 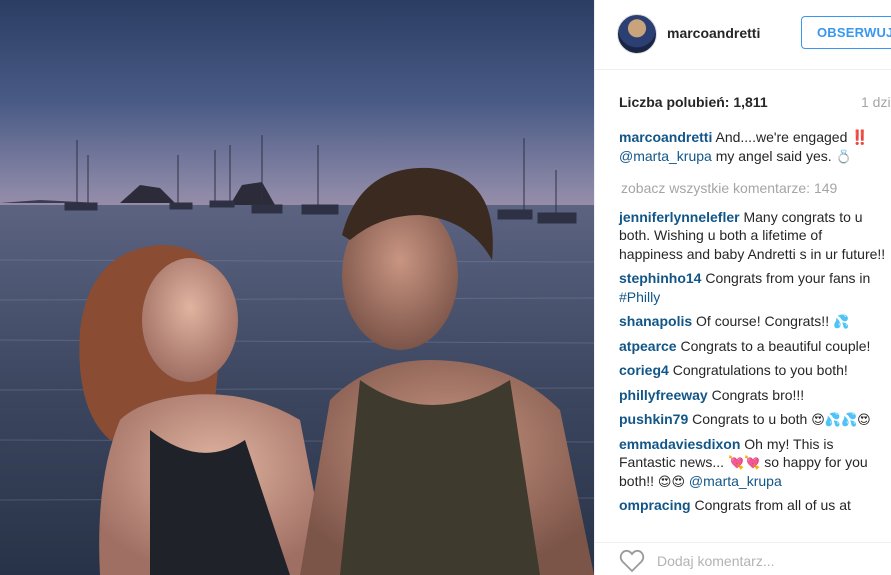 I want to click on comment-text: Congrats from your fans in, so click(x=788, y=278).